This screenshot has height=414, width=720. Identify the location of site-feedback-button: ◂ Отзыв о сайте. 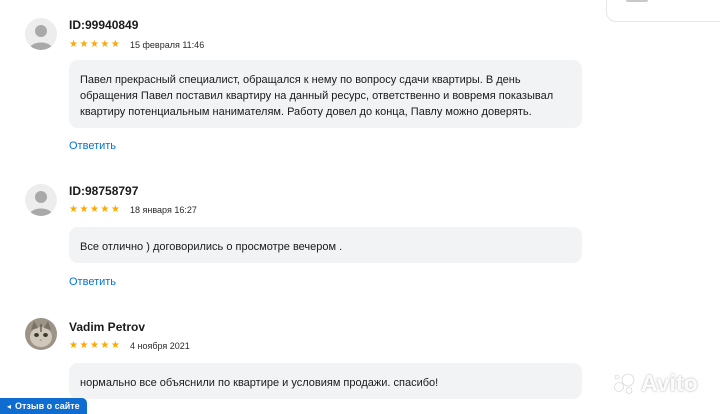
(43, 406).